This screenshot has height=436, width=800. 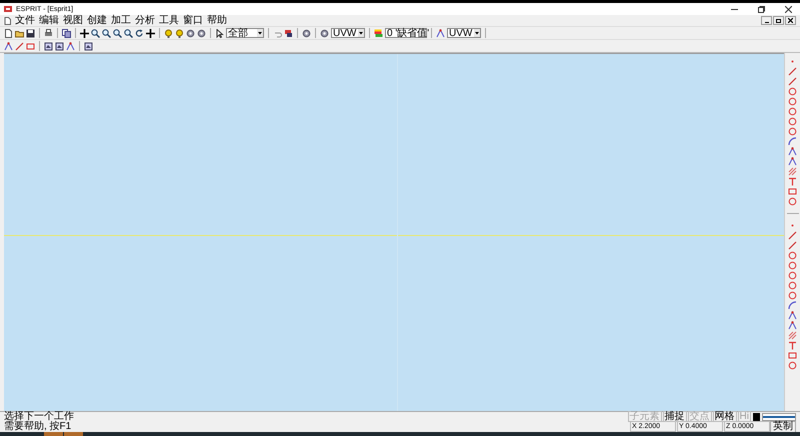 I want to click on restore-button, so click(x=778, y=20).